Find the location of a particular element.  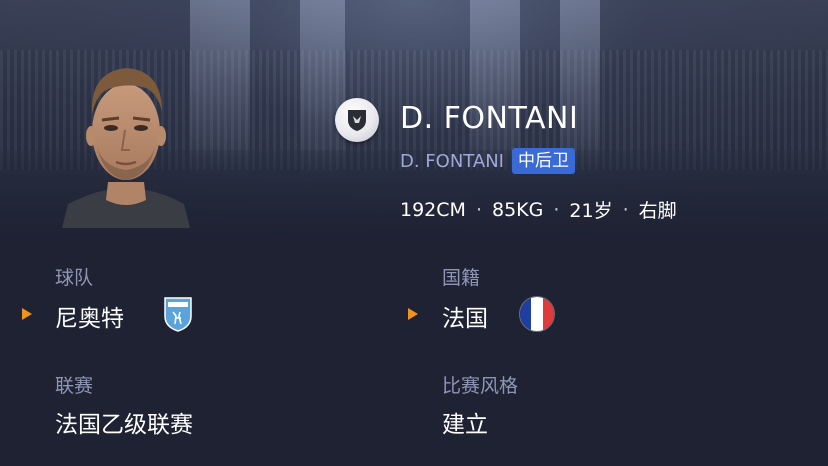

team-label: 球队 is located at coordinates (74, 278).